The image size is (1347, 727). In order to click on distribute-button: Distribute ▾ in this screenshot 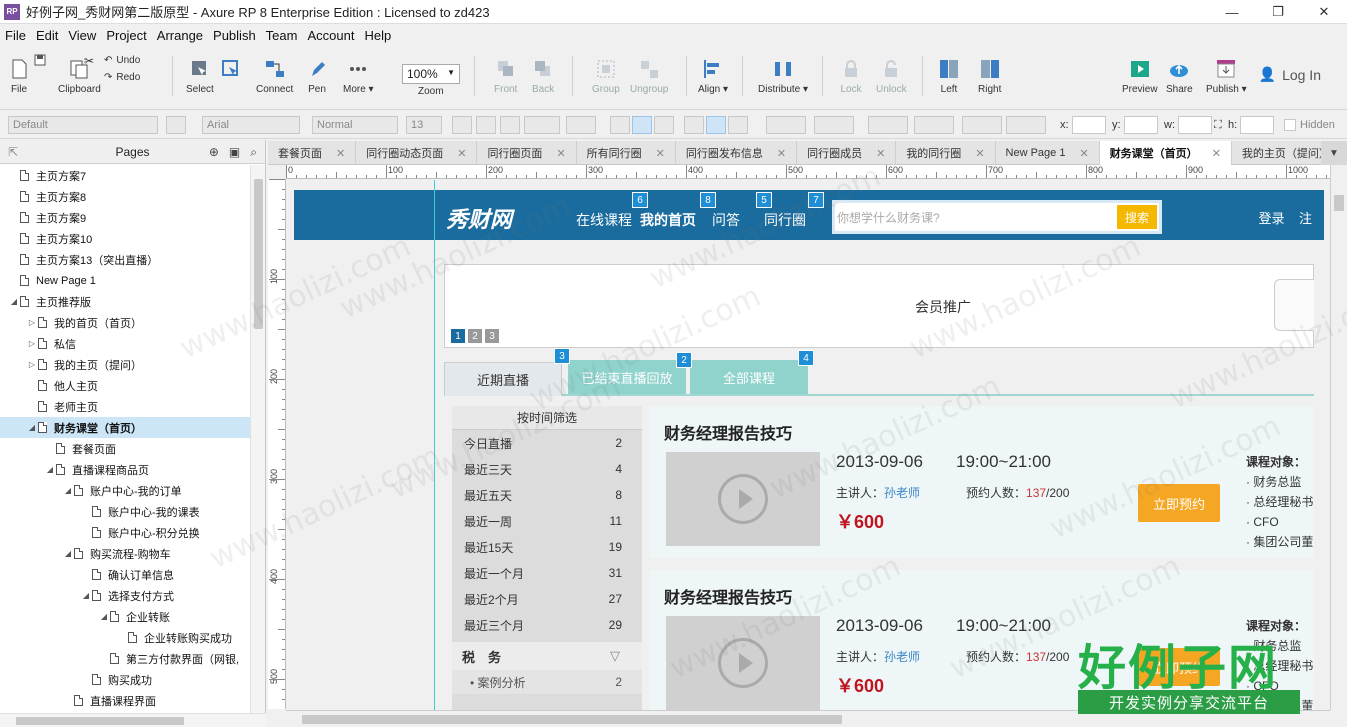, I will do `click(783, 76)`.